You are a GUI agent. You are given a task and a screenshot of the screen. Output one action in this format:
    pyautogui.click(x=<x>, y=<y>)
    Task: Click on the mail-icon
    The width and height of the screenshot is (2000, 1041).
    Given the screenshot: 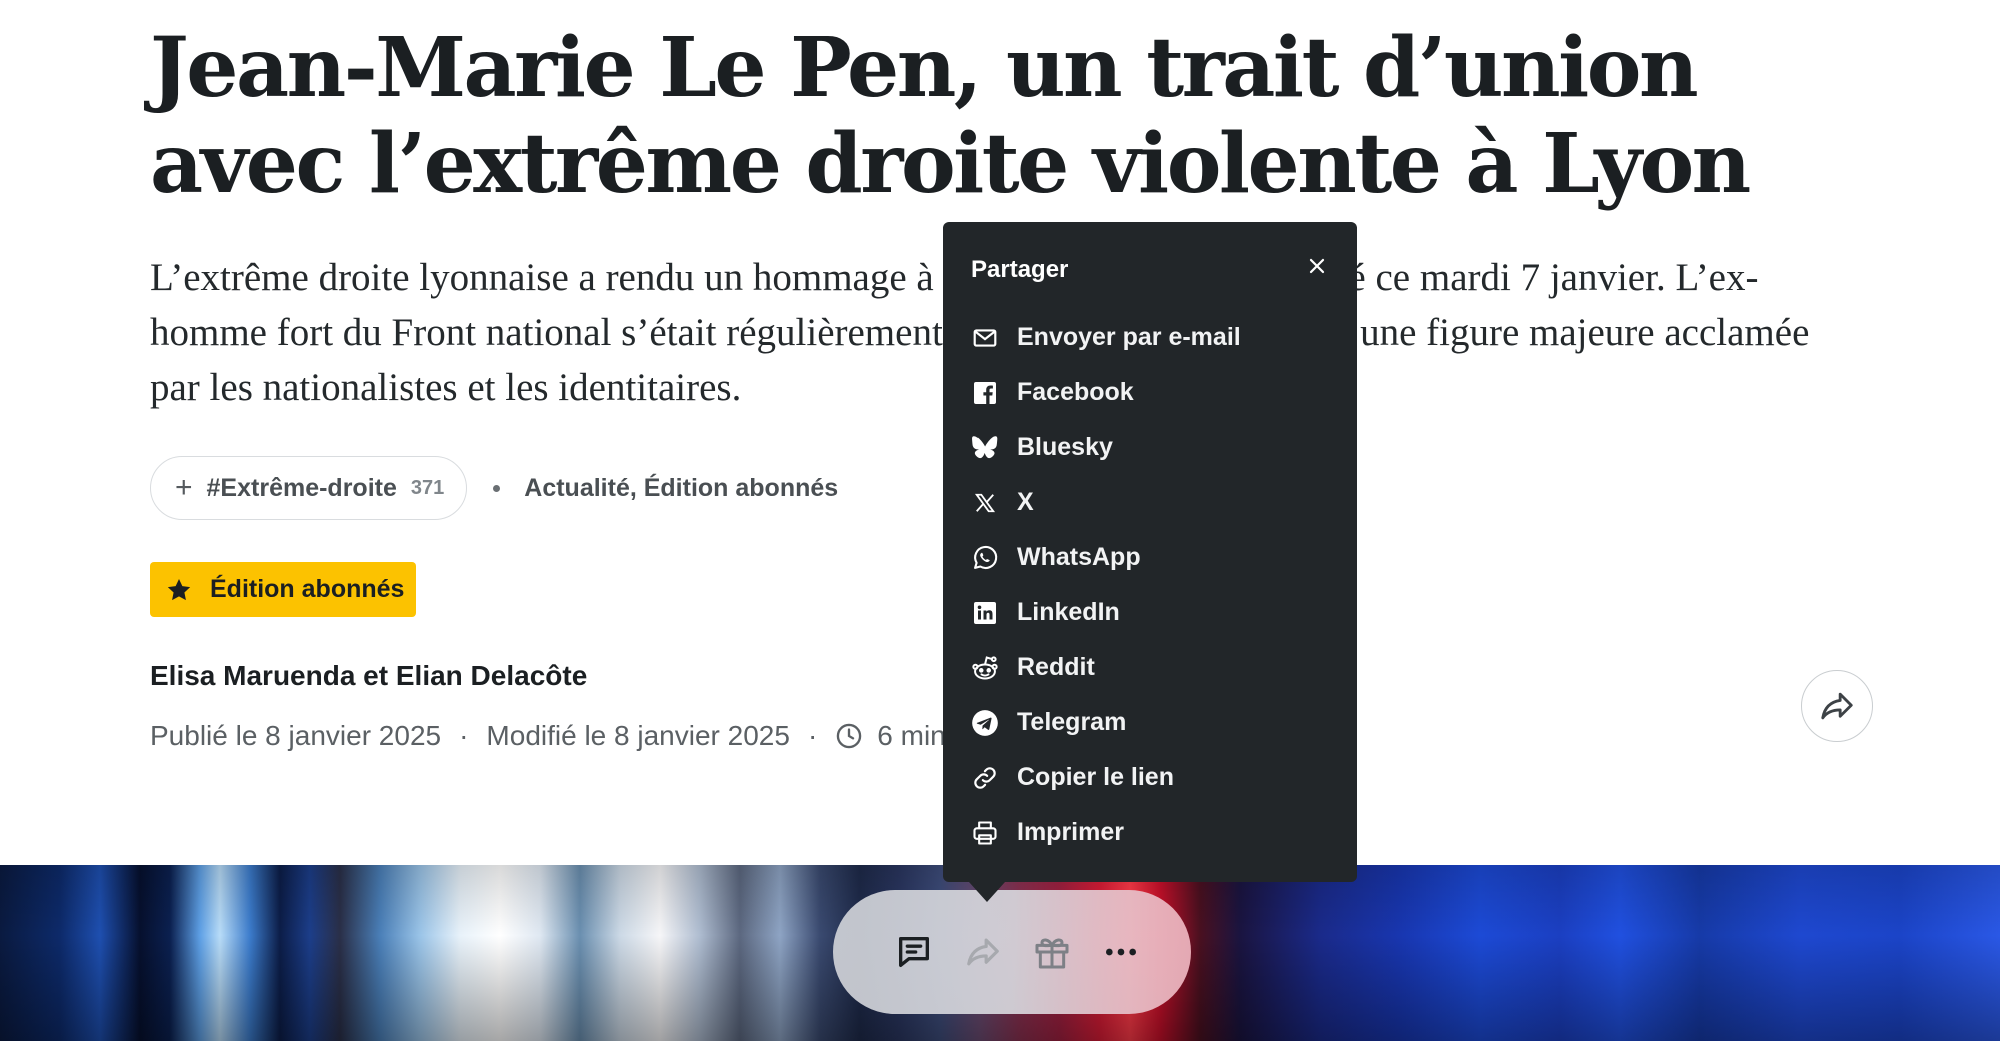 What is the action you would take?
    pyautogui.click(x=985, y=338)
    